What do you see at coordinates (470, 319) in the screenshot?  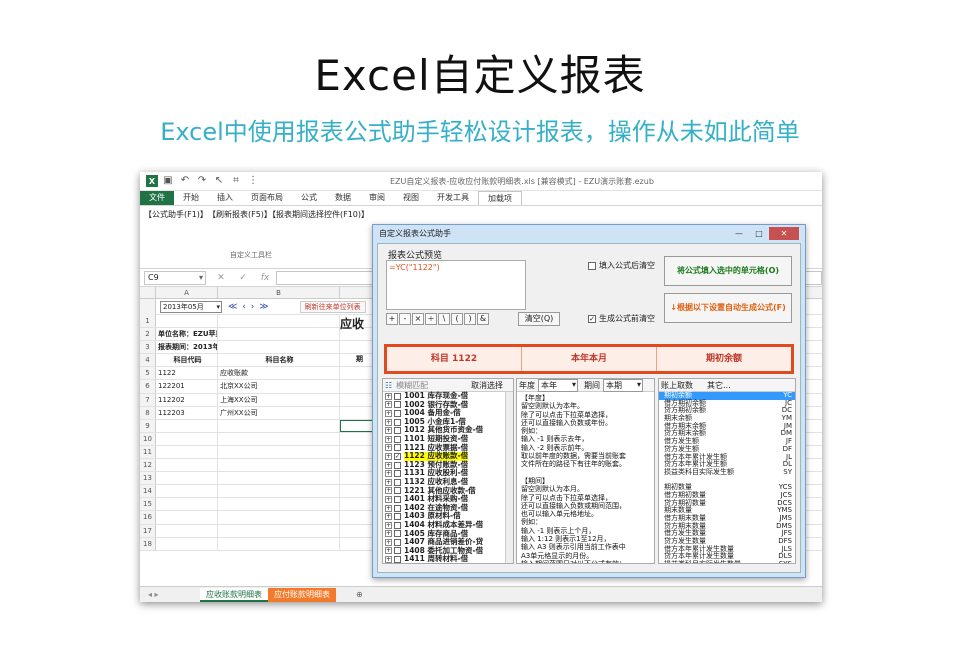 I see `operator-button: )` at bounding box center [470, 319].